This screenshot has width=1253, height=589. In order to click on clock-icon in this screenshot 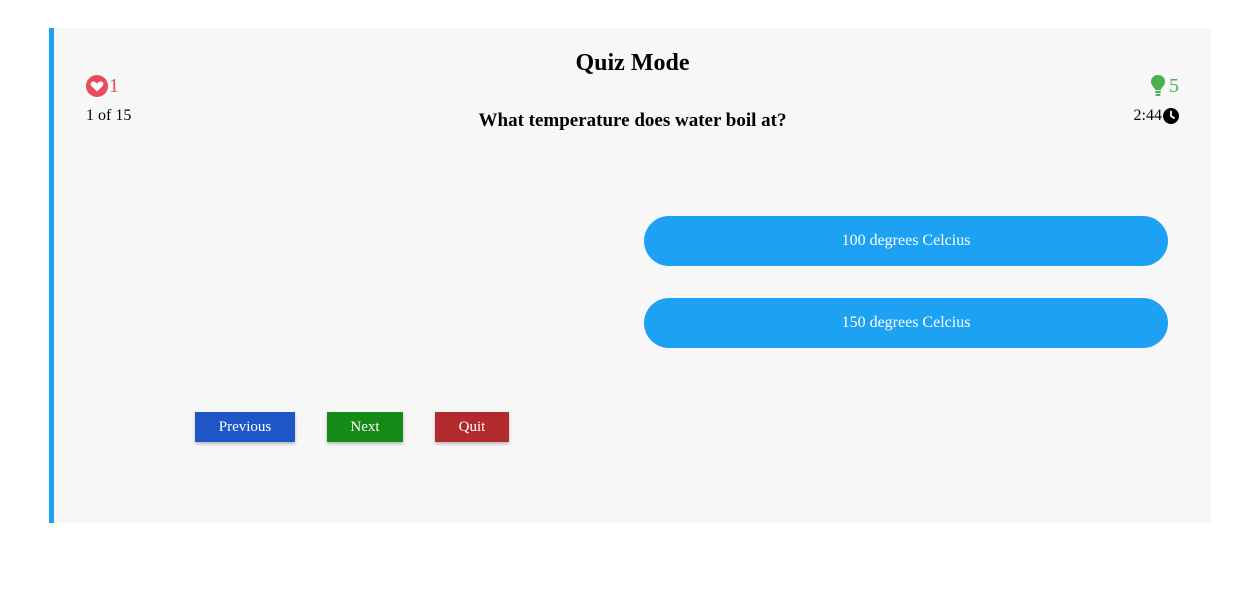, I will do `click(1171, 116)`.